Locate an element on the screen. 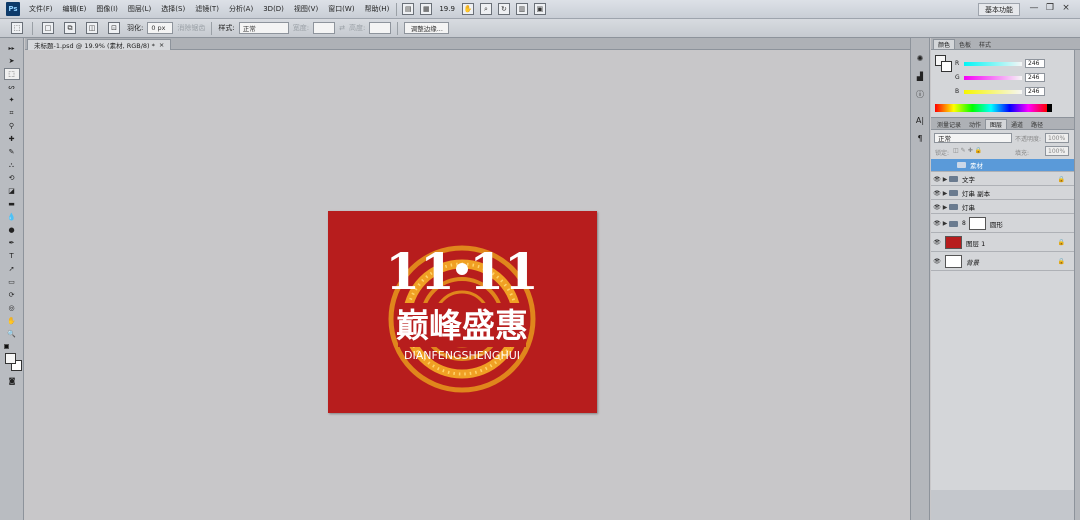 The width and height of the screenshot is (1080, 520). toolbox-collapse-icon: ▸▸ is located at coordinates (12, 48).